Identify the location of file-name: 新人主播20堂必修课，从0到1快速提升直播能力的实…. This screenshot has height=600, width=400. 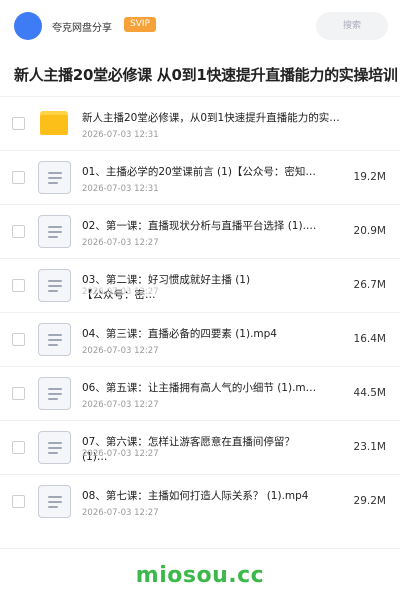
(211, 118).